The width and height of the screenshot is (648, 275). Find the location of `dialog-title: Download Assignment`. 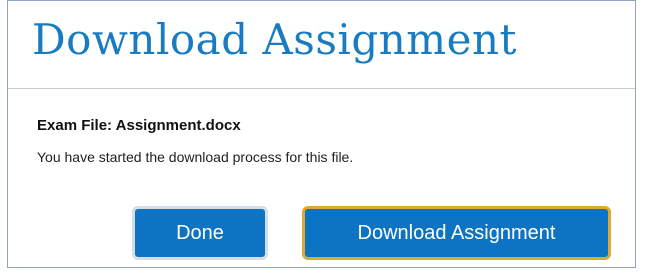

dialog-title: Download Assignment is located at coordinates (274, 39).